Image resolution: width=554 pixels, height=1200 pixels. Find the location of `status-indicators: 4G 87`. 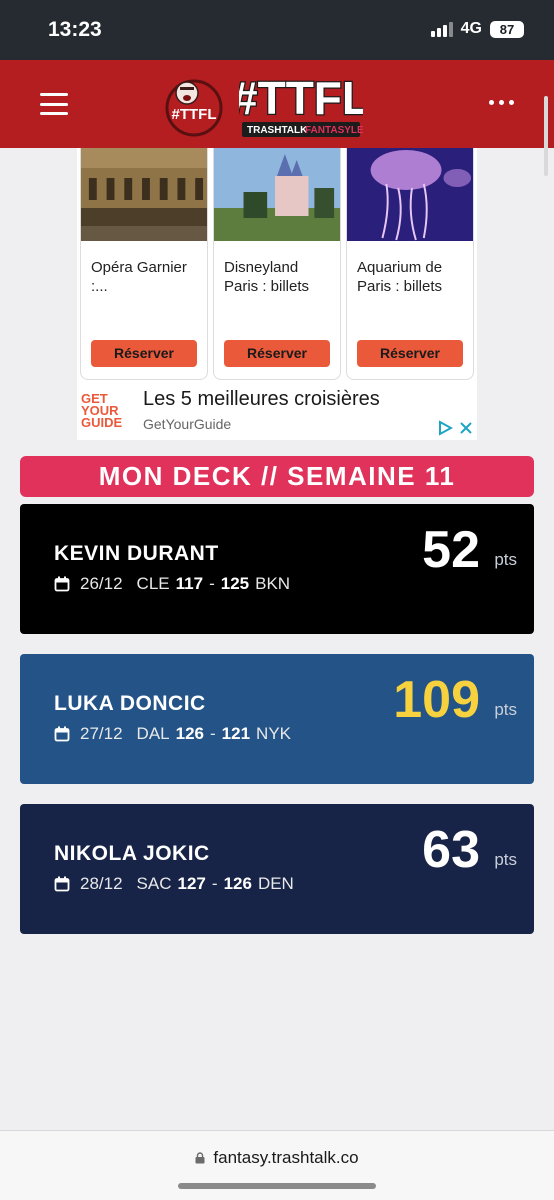

status-indicators: 4G 87 is located at coordinates (477, 29).